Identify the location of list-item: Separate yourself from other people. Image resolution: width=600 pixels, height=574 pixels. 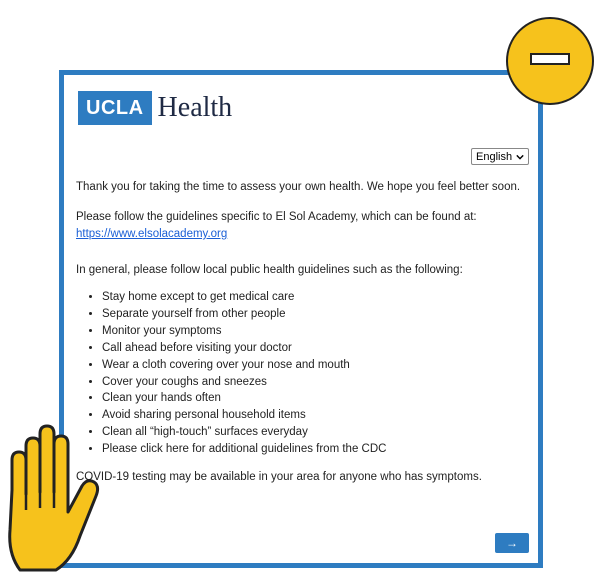
(244, 314).